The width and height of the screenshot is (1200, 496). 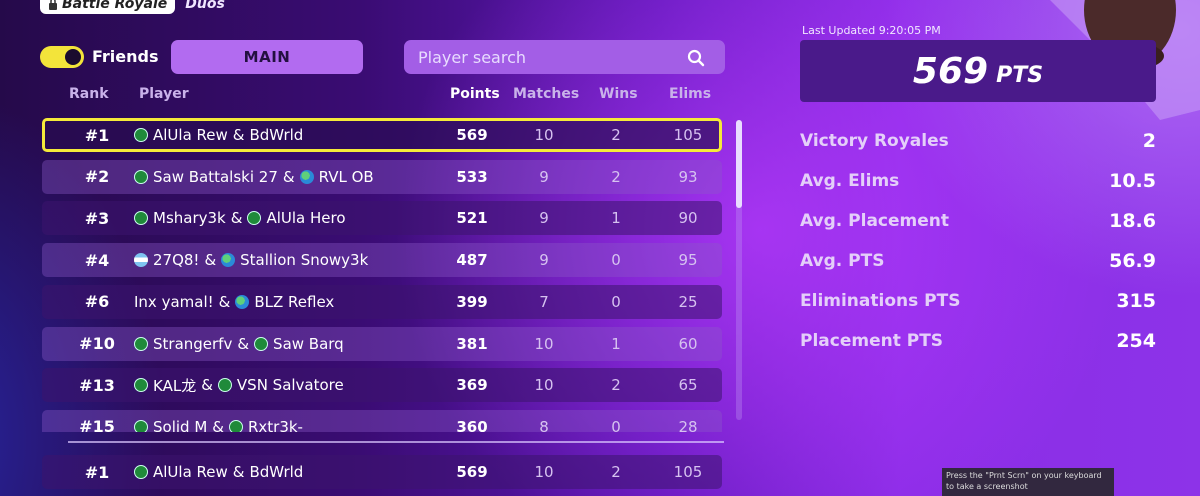 What do you see at coordinates (978, 221) in the screenshot?
I see `stat-row: Avg. Placement 18.6` at bounding box center [978, 221].